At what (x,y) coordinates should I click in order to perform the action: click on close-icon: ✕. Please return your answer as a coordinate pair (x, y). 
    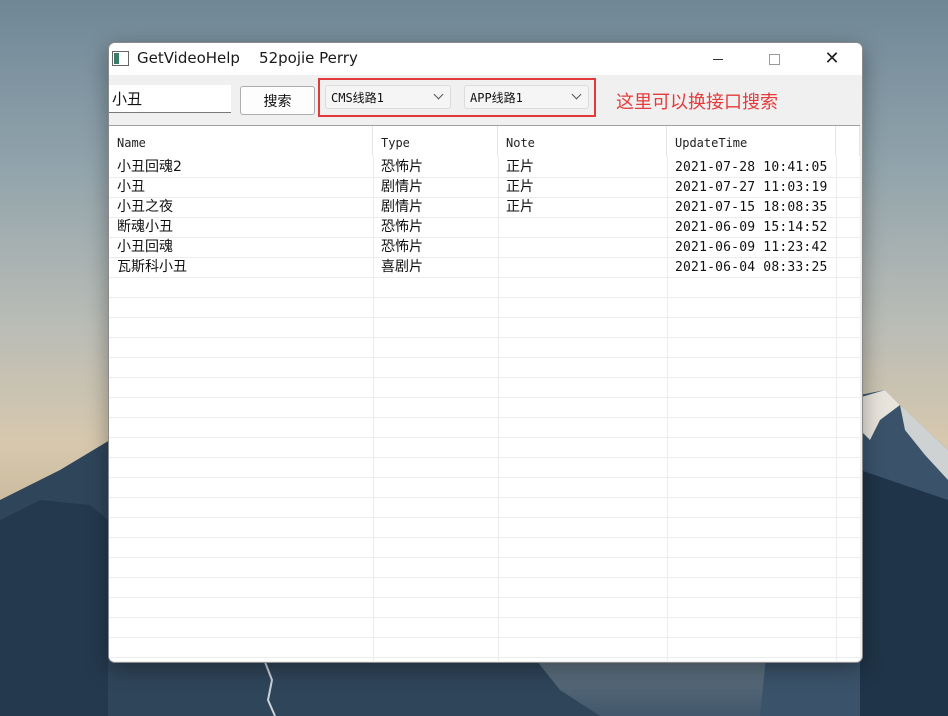
    Looking at the image, I should click on (832, 58).